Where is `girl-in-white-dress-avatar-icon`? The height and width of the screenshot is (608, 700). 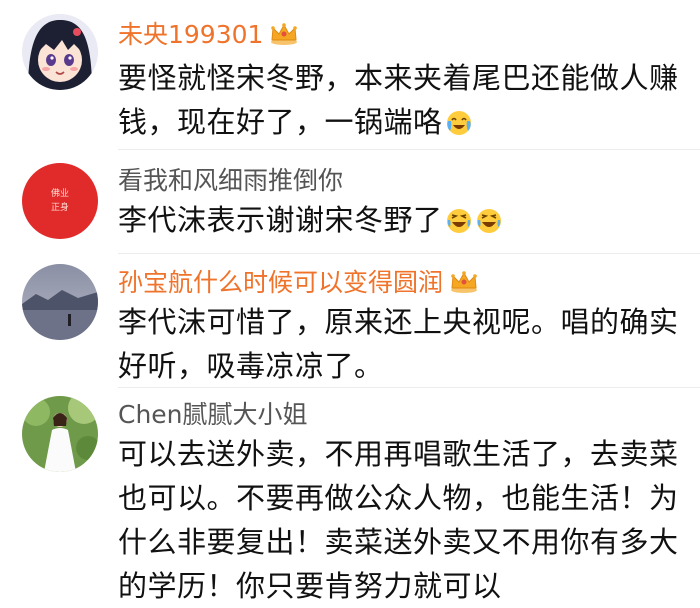 girl-in-white-dress-avatar-icon is located at coordinates (60, 434).